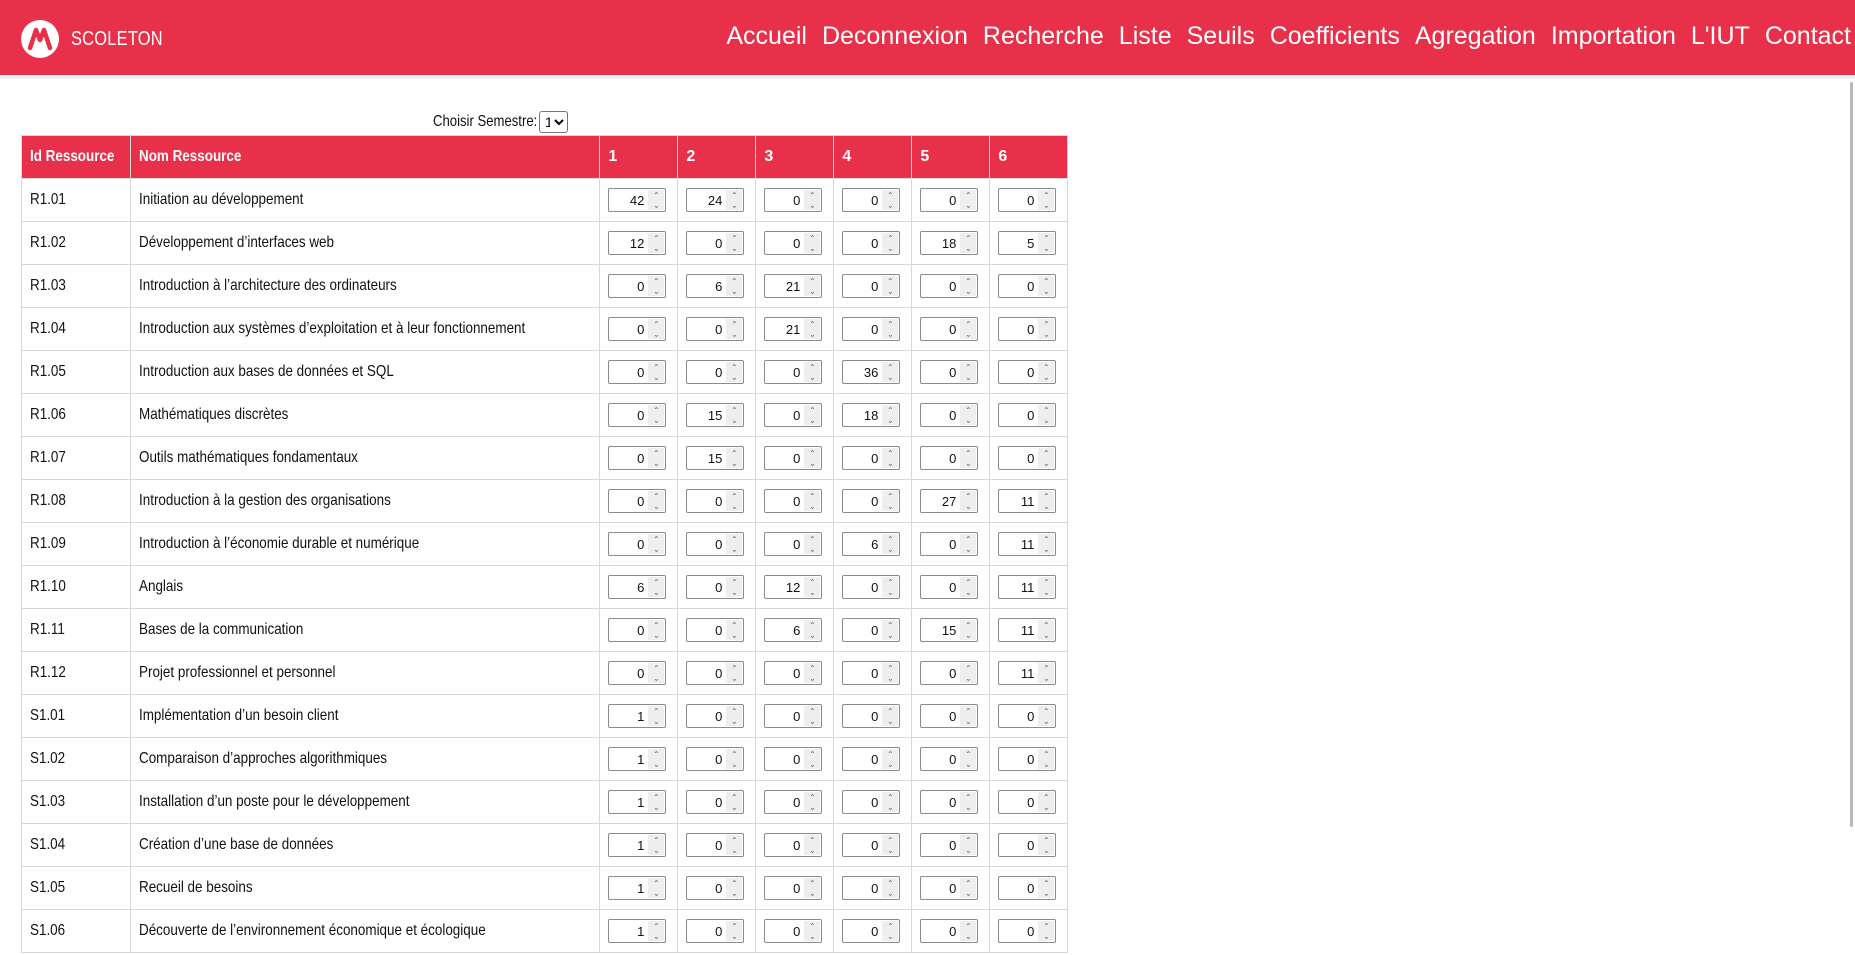 This screenshot has width=1855, height=955. Describe the element at coordinates (1335, 36) in the screenshot. I see `nav-coefficients: Coefficients` at that location.